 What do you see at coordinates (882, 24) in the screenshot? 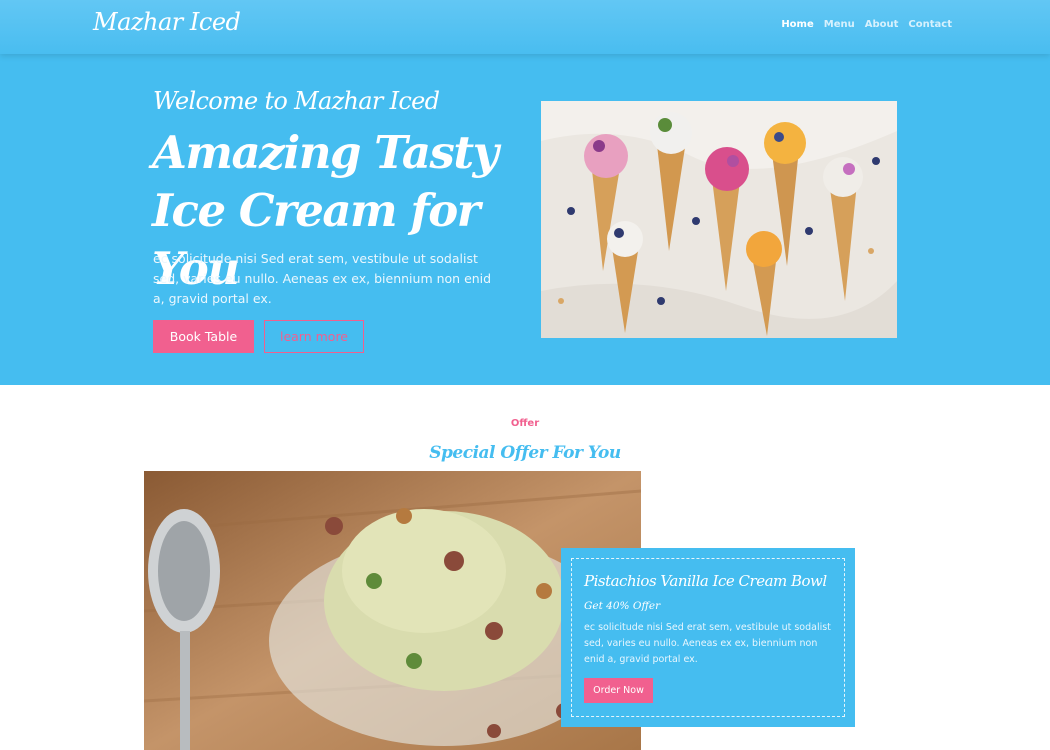
I see `nav-about: About` at bounding box center [882, 24].